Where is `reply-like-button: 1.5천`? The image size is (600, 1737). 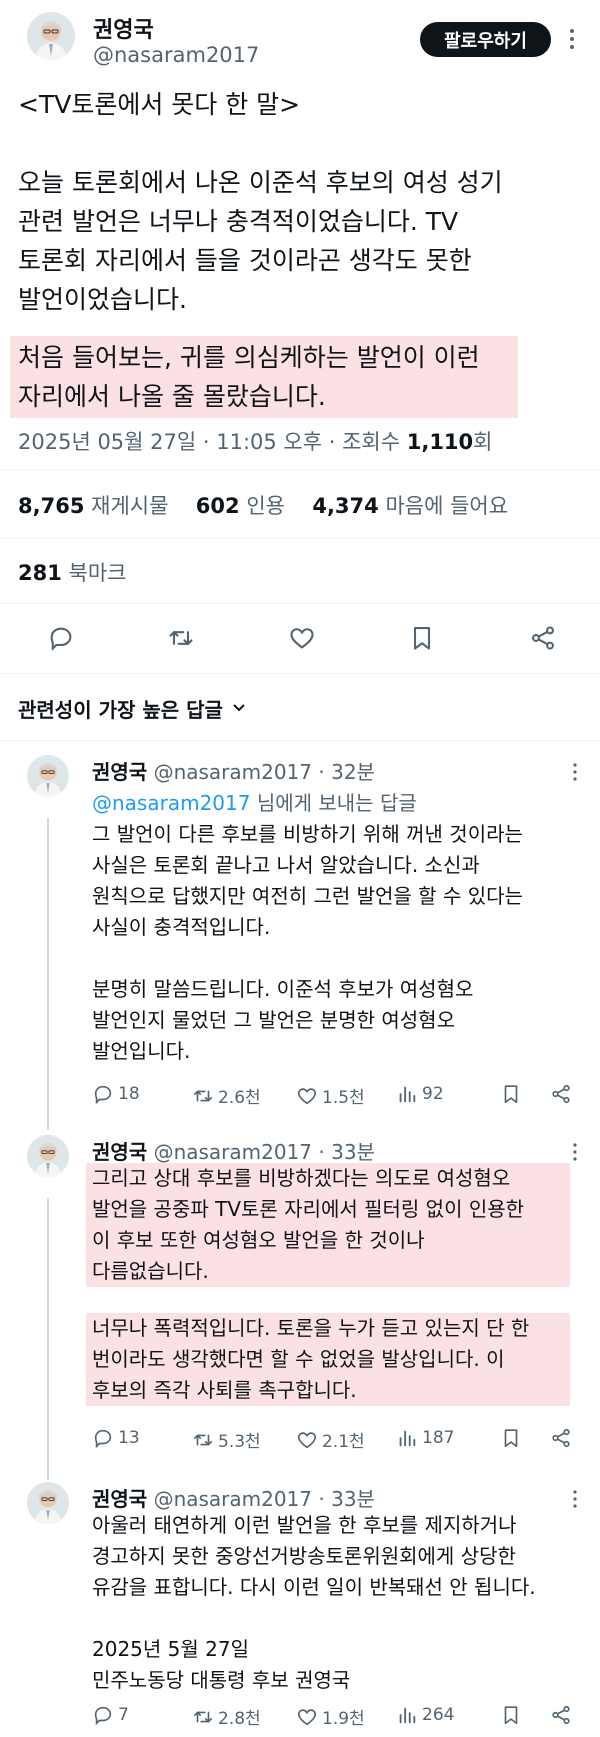 reply-like-button: 1.5천 is located at coordinates (330, 1095).